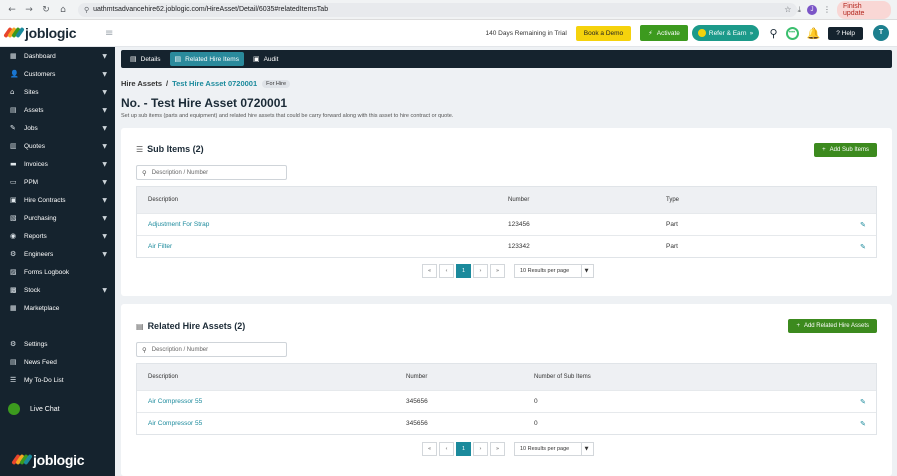  Describe the element at coordinates (792, 33) in the screenshot. I see `chat-icon: •••` at that location.